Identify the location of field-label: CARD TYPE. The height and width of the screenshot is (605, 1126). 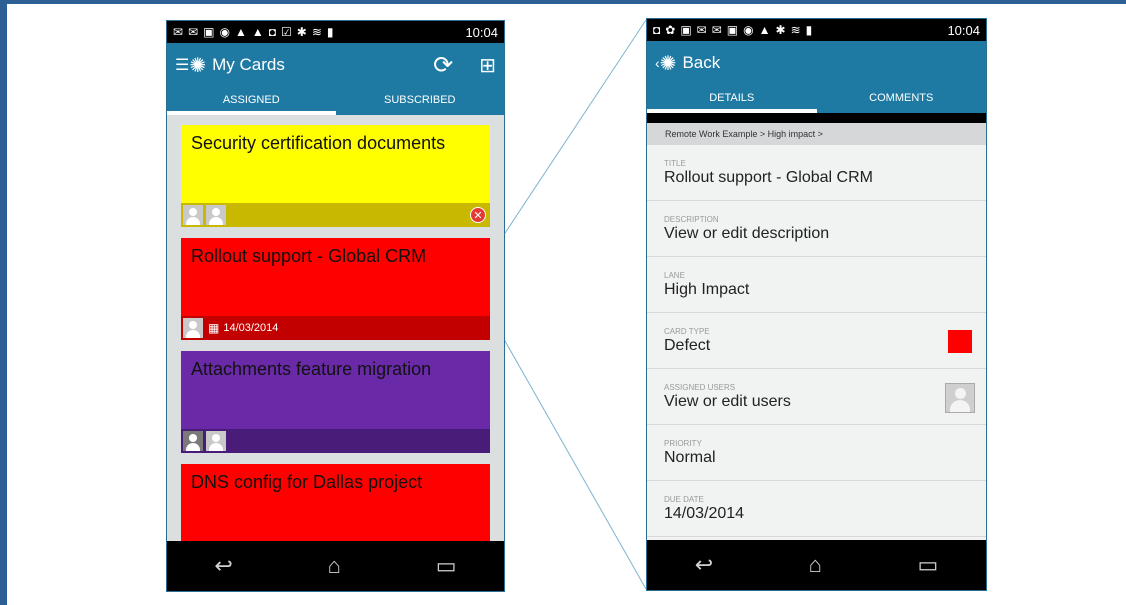
(687, 331).